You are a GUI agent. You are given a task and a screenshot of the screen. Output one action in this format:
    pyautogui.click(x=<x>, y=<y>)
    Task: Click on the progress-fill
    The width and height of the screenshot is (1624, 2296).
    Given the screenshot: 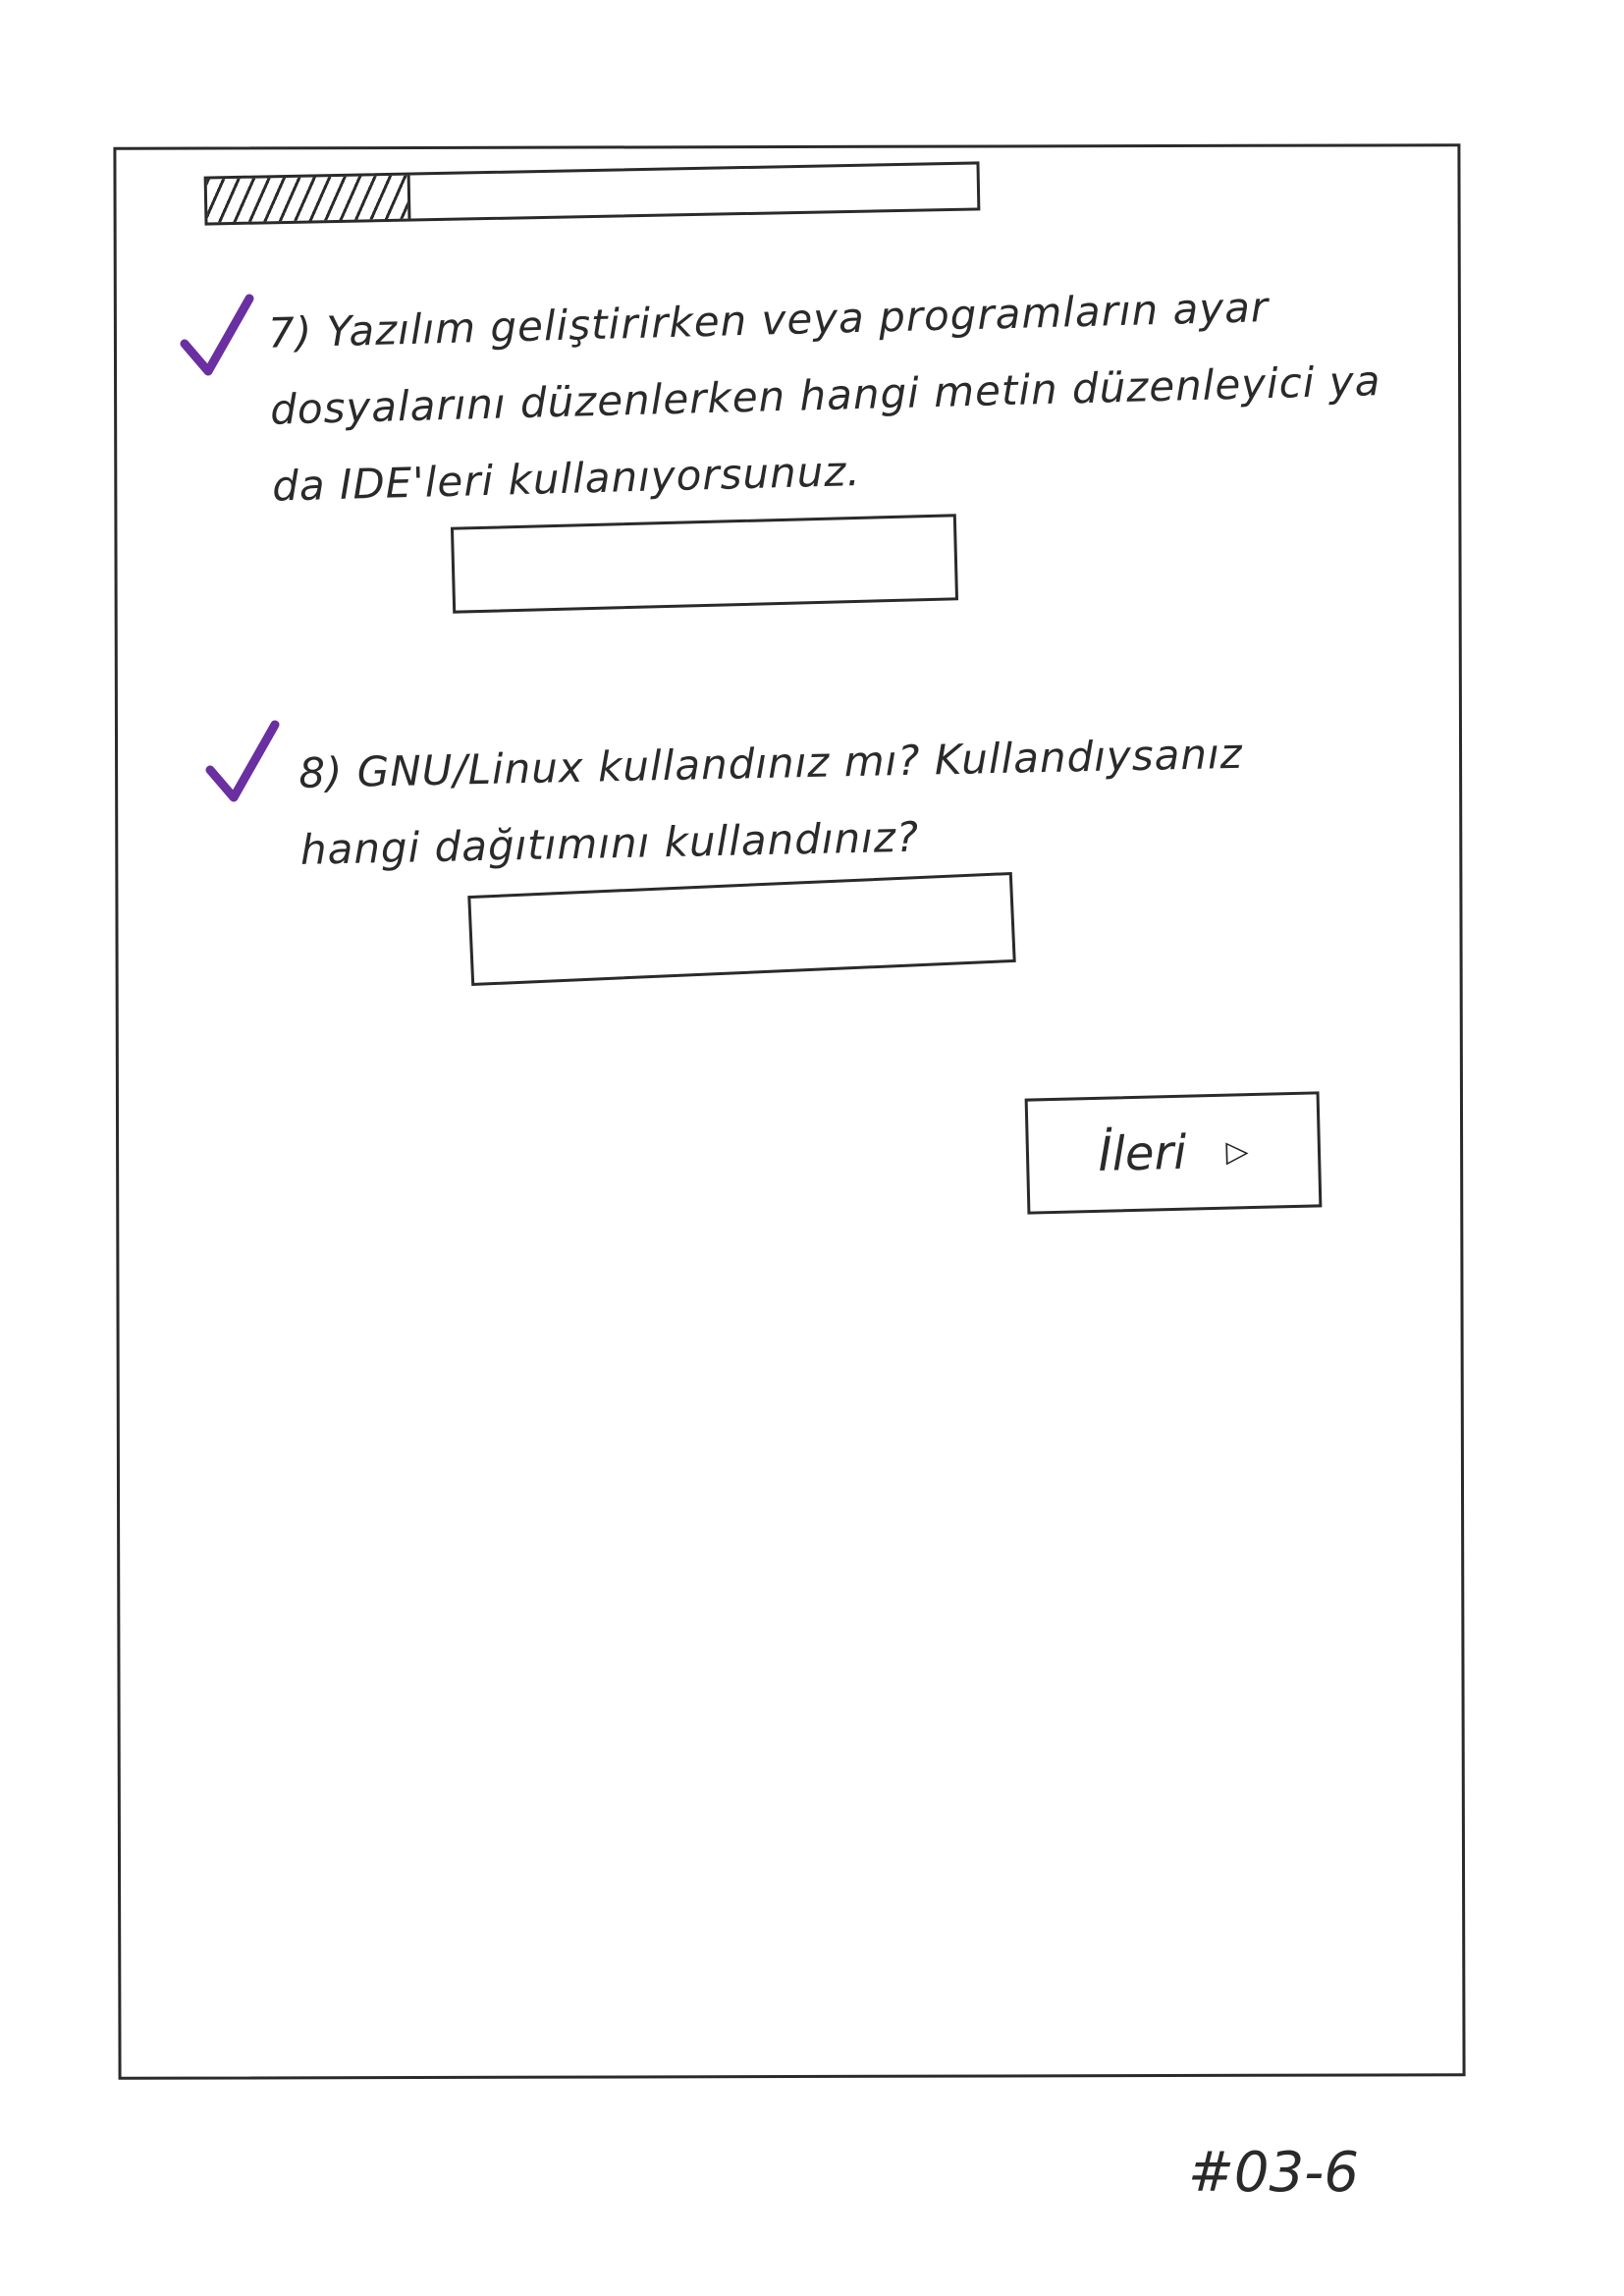 What is the action you would take?
    pyautogui.click(x=308, y=199)
    